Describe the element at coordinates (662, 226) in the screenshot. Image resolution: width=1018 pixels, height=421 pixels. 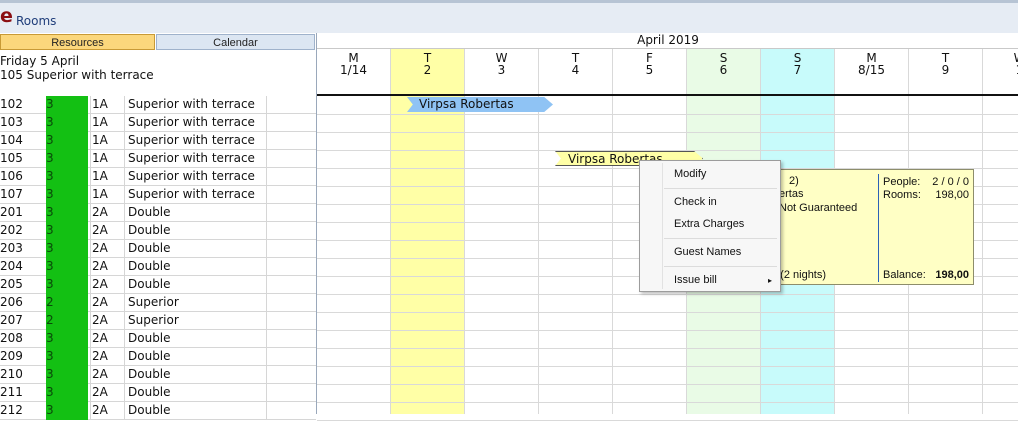
I see `menu-gutter` at that location.